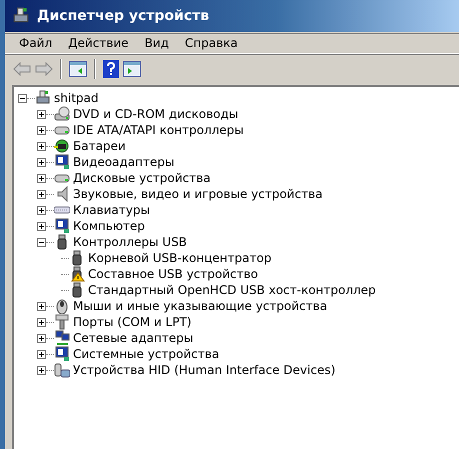 The height and width of the screenshot is (449, 459). What do you see at coordinates (130, 242) in the screenshot?
I see `tree-item: Контроллеры USB` at bounding box center [130, 242].